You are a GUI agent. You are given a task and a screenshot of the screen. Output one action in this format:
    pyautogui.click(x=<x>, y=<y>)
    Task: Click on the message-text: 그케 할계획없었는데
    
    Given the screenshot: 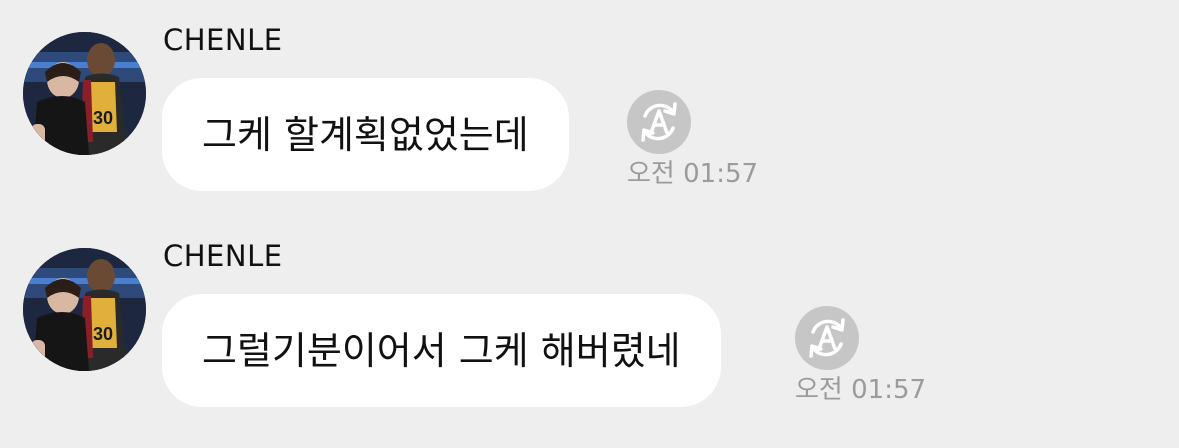 What is the action you would take?
    pyautogui.click(x=365, y=134)
    